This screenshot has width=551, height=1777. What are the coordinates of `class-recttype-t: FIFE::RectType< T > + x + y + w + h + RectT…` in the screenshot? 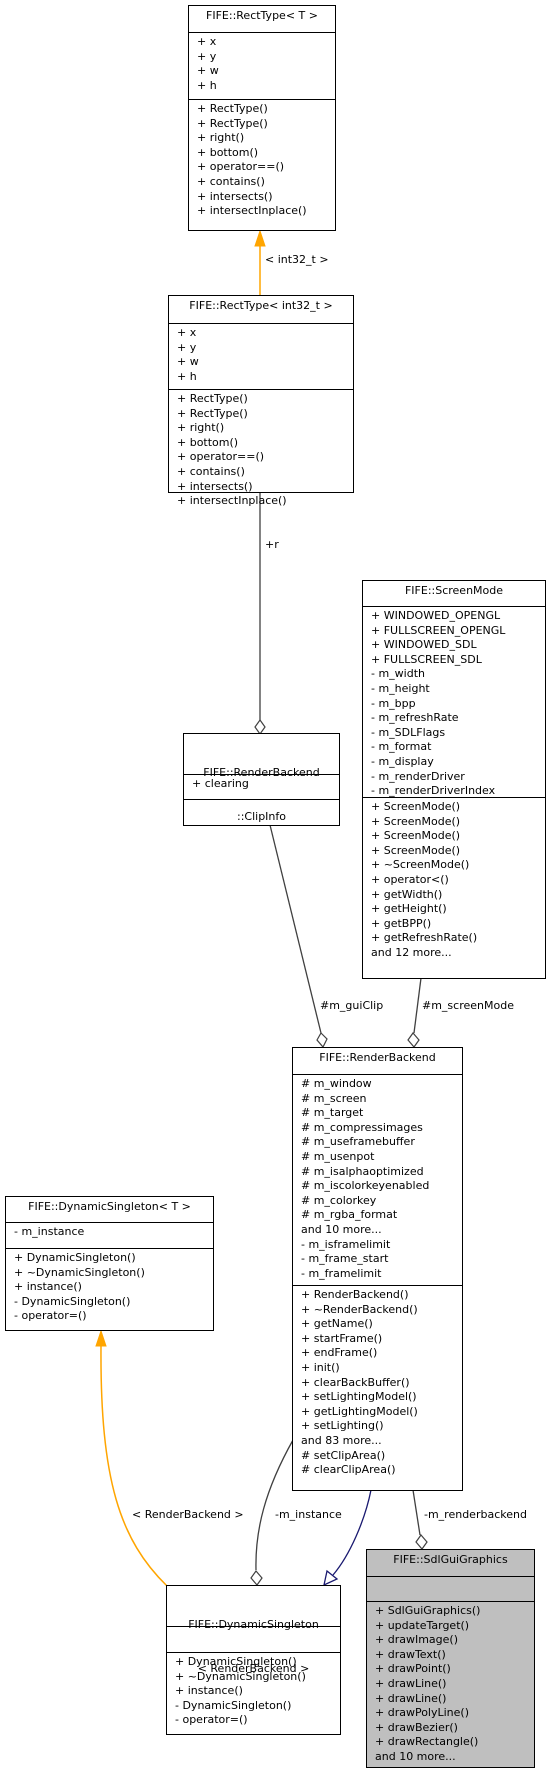 It's located at (262, 118).